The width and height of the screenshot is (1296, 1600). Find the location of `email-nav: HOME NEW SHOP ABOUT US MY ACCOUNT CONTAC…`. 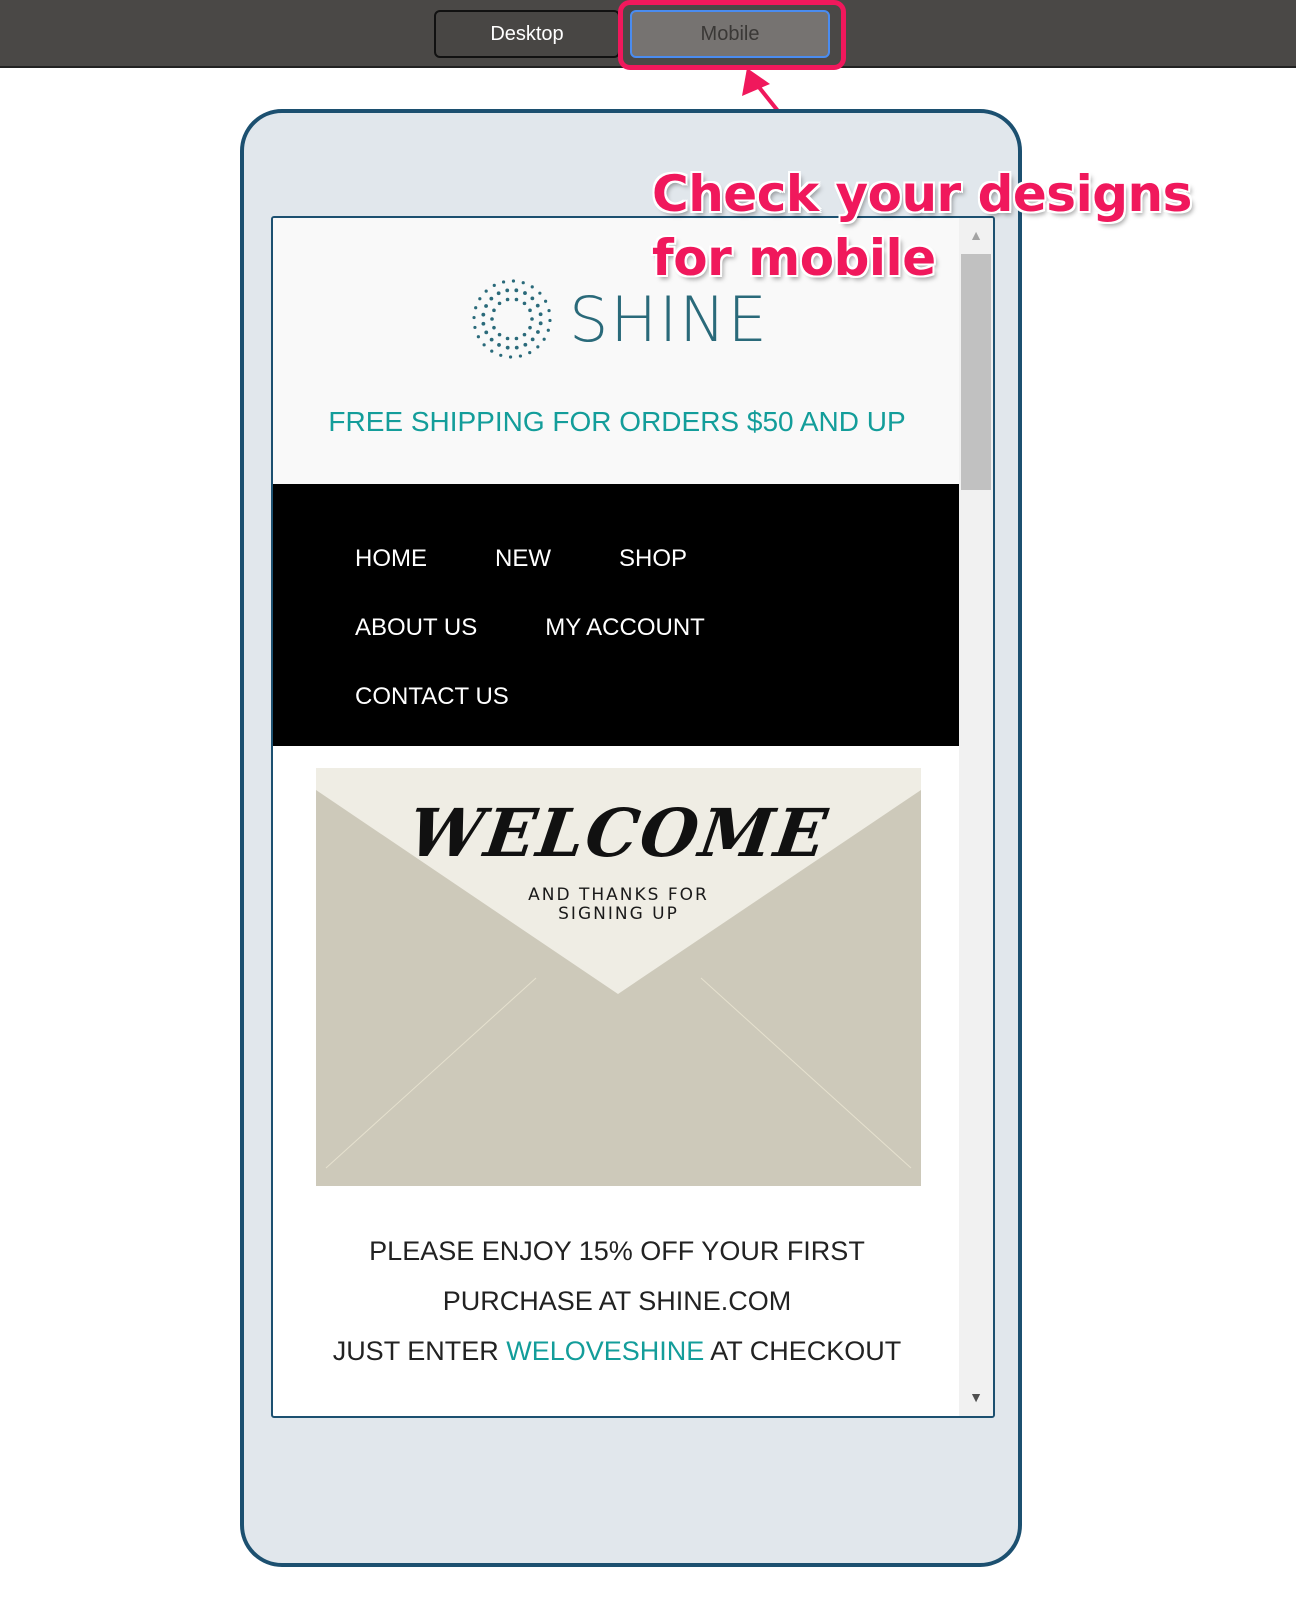

email-nav: HOME NEW SHOP ABOUT US MY ACCOUNT CONTAC… is located at coordinates (617, 615).